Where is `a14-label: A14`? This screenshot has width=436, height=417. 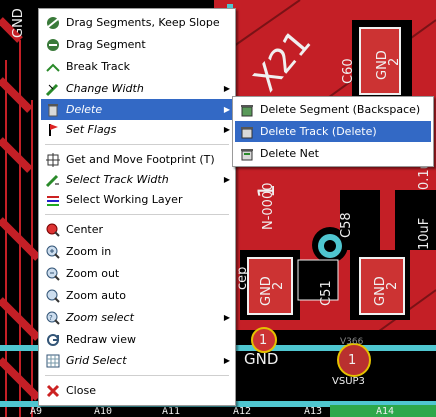
a14-label: A14 is located at coordinates (385, 411).